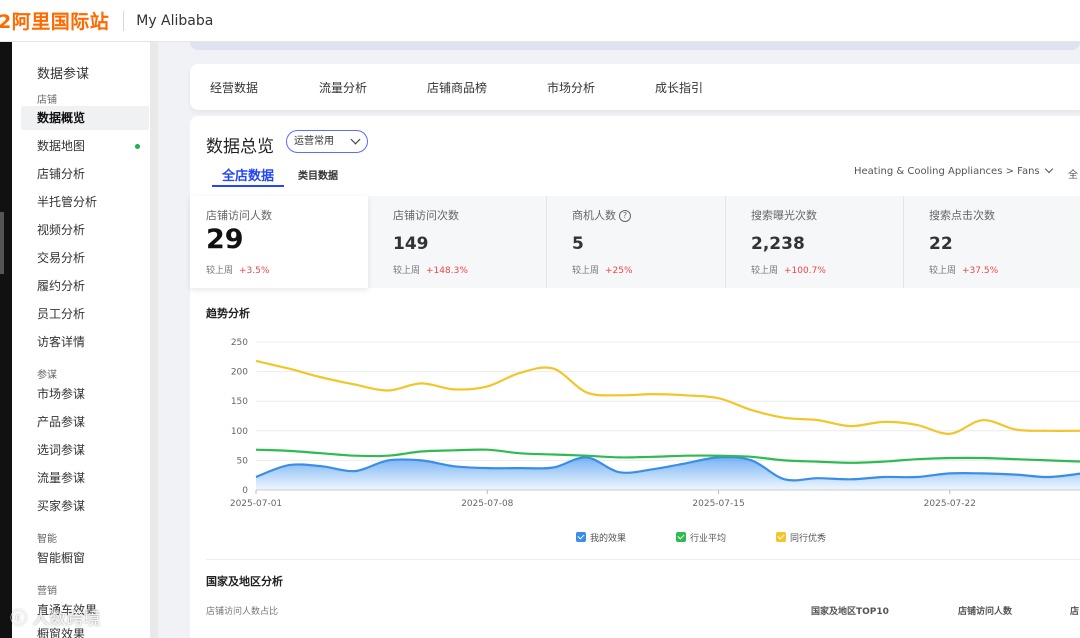  What do you see at coordinates (55, 619) in the screenshot?
I see `watermark-logo: ⓒ 人数跨境` at bounding box center [55, 619].